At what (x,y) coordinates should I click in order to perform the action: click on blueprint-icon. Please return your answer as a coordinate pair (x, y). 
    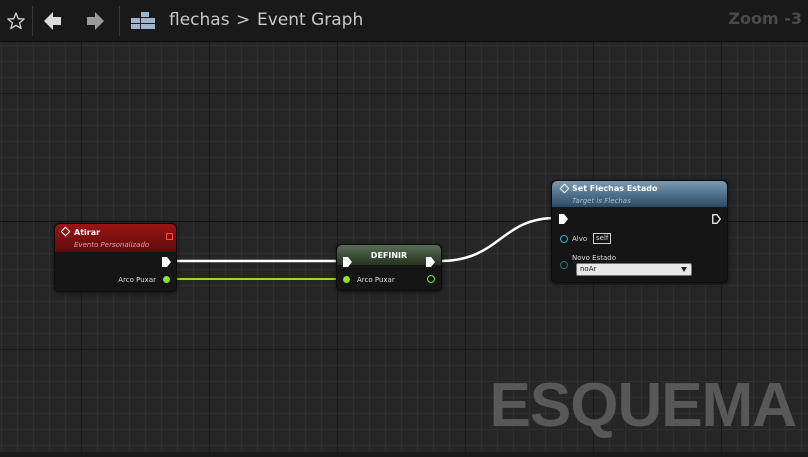
    Looking at the image, I should click on (143, 20).